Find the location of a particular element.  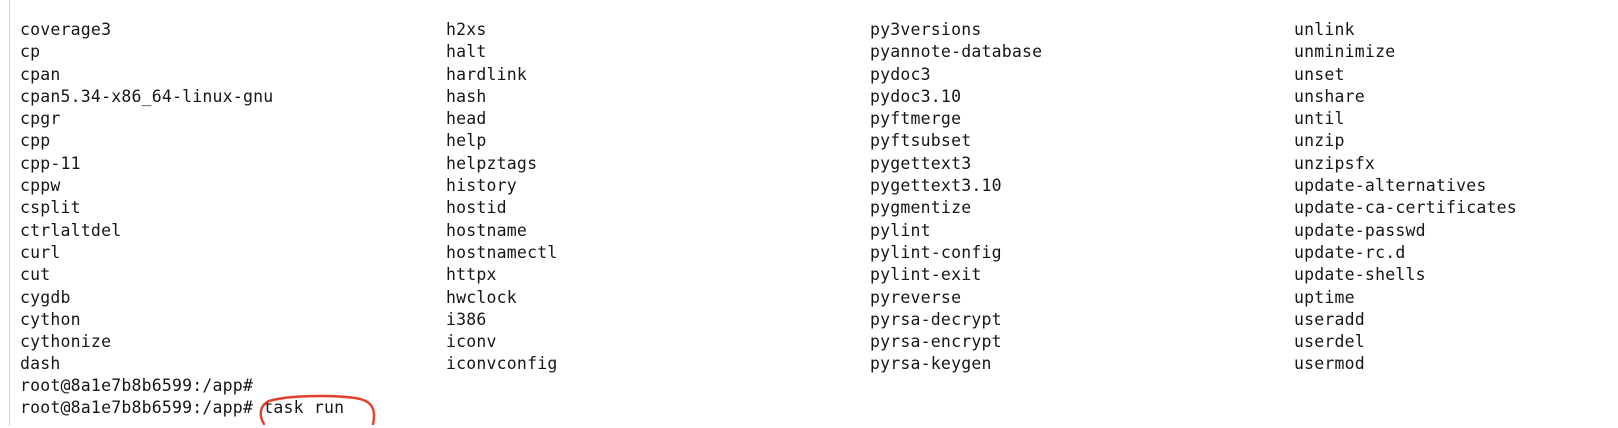

listing-entry: unlink is located at coordinates (1324, 29).